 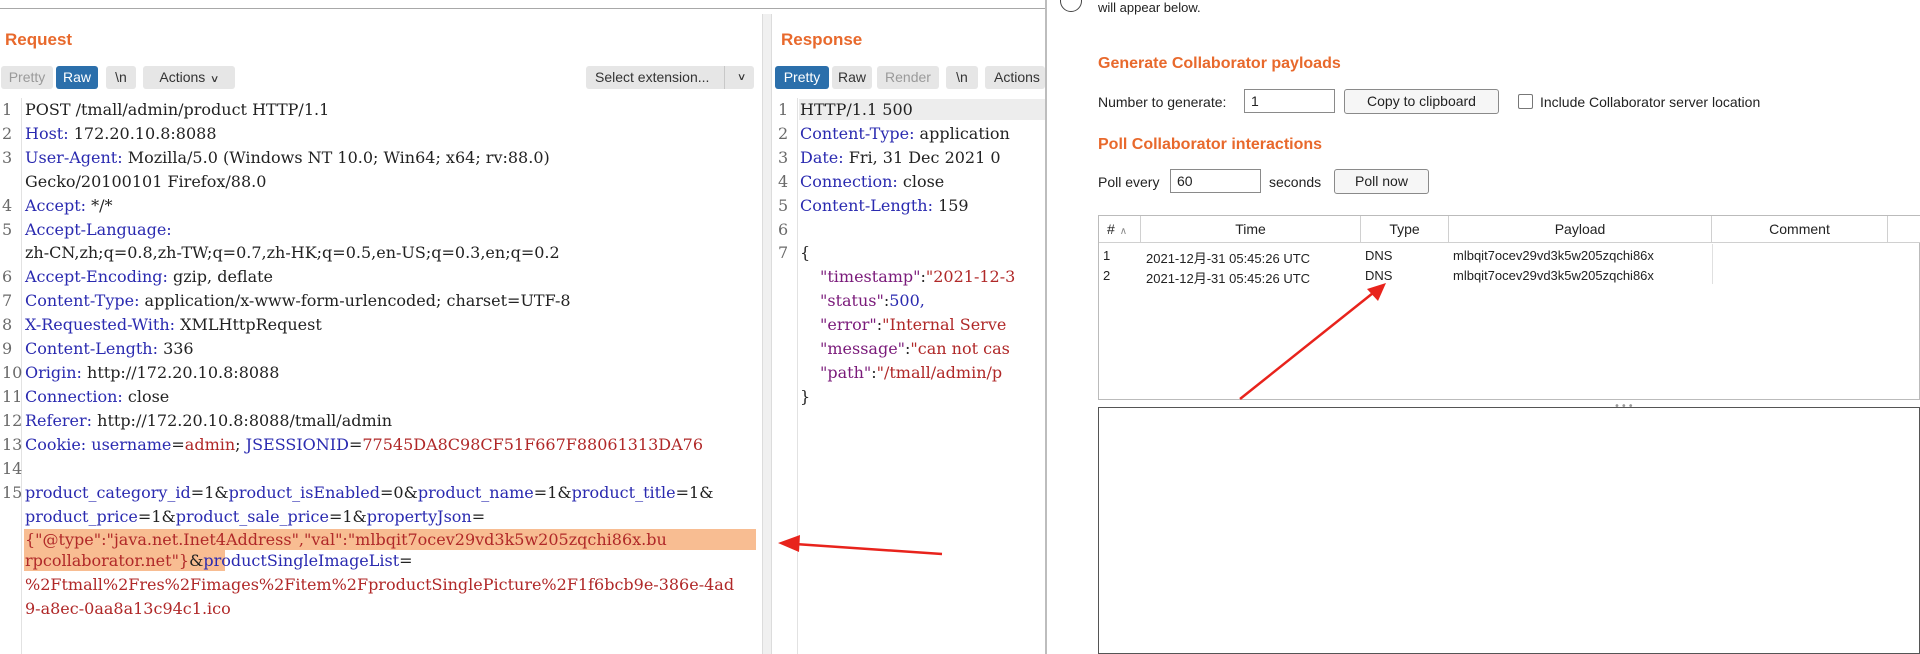 What do you see at coordinates (860, 545) in the screenshot?
I see `annotation-arrow-payload` at bounding box center [860, 545].